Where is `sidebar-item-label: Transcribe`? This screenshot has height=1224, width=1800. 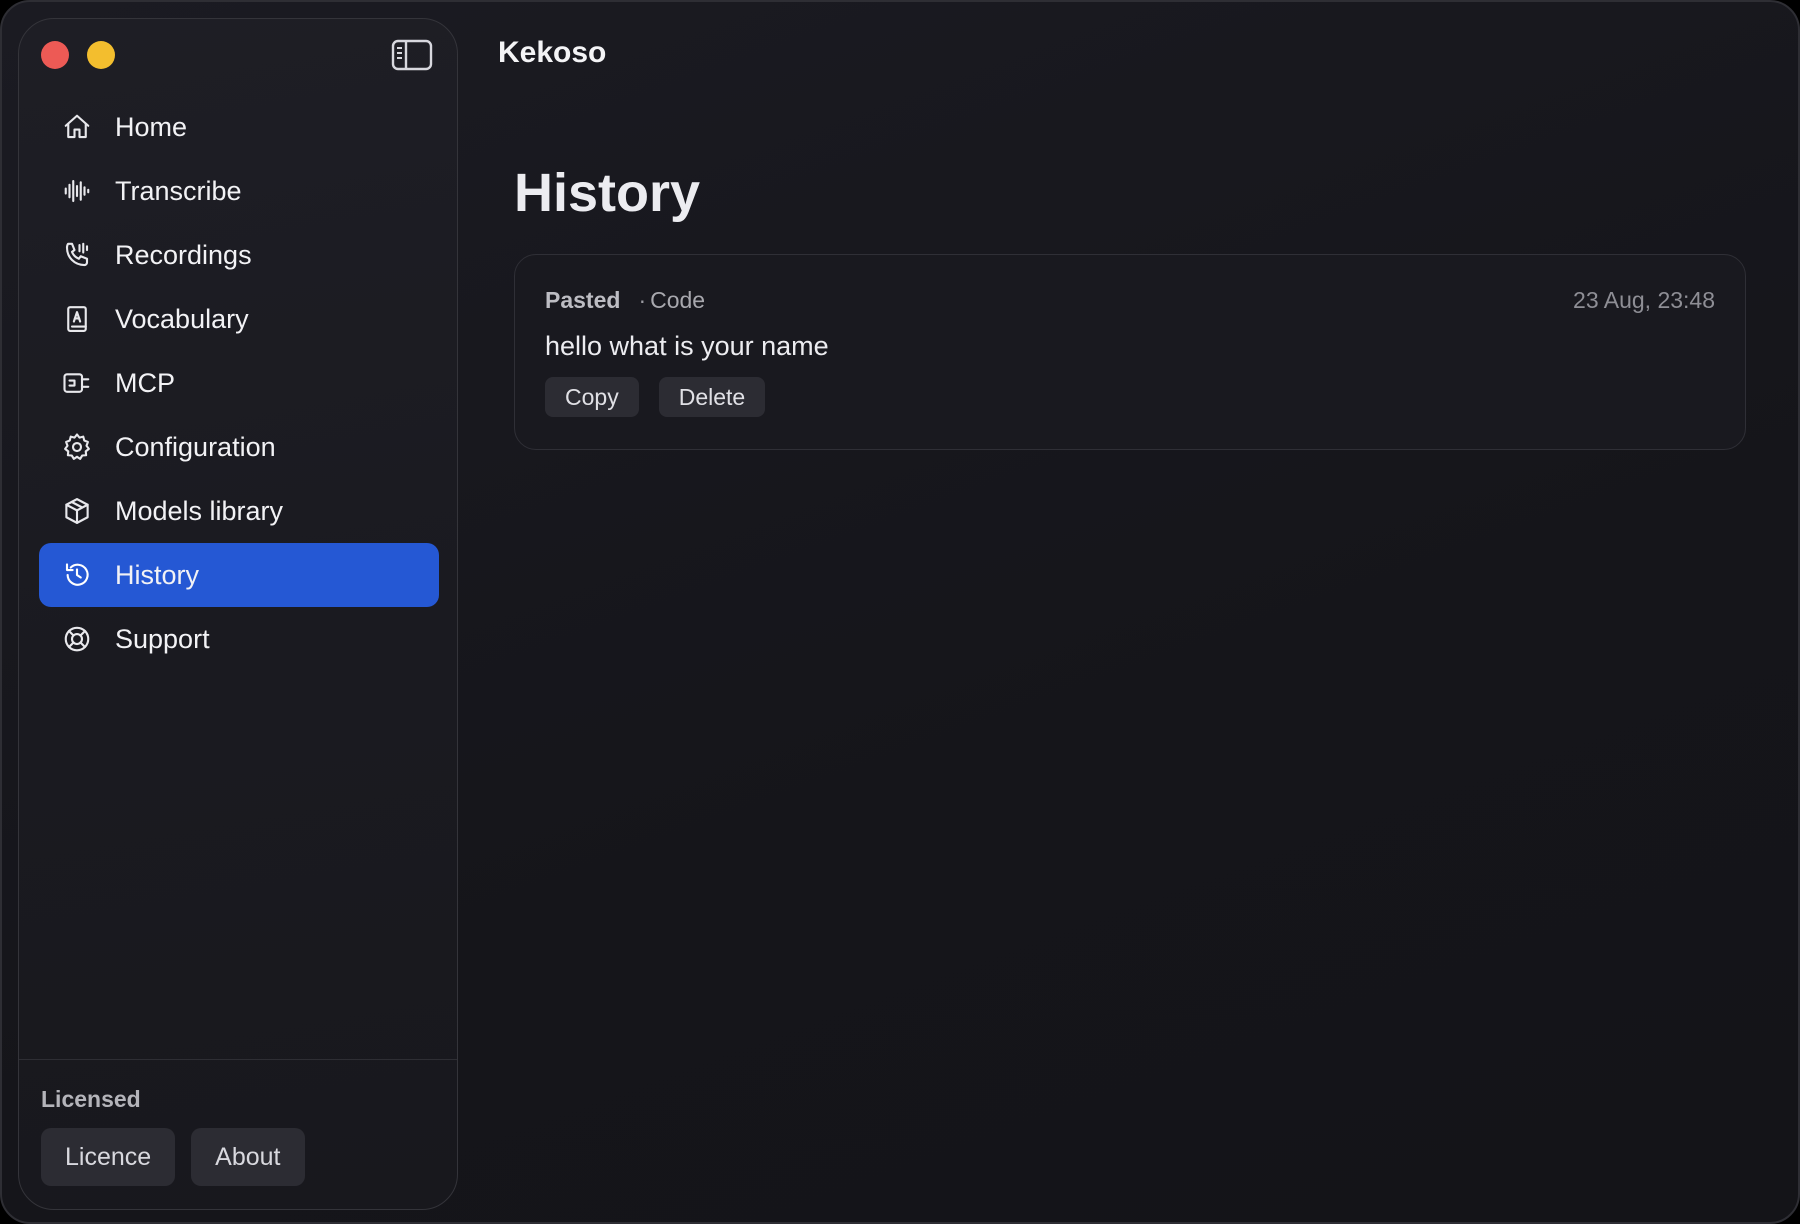 sidebar-item-label: Transcribe is located at coordinates (178, 190).